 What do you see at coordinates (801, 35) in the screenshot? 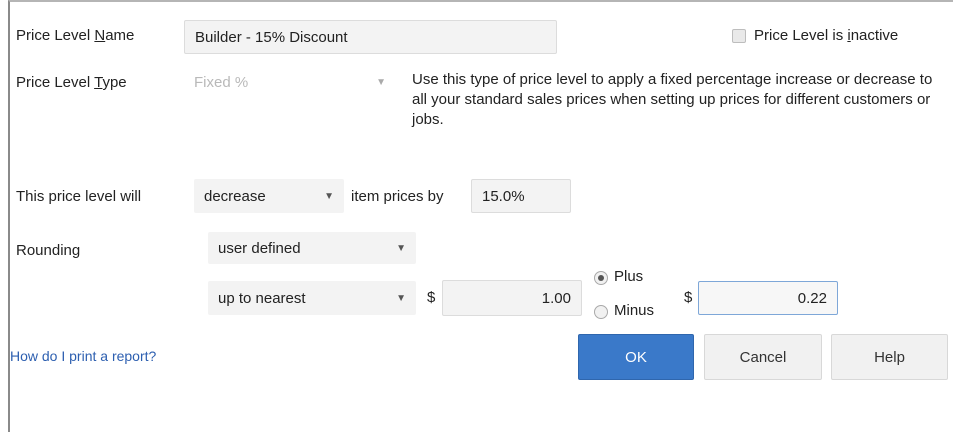
I see `label-text: Price Level is` at bounding box center [801, 35].